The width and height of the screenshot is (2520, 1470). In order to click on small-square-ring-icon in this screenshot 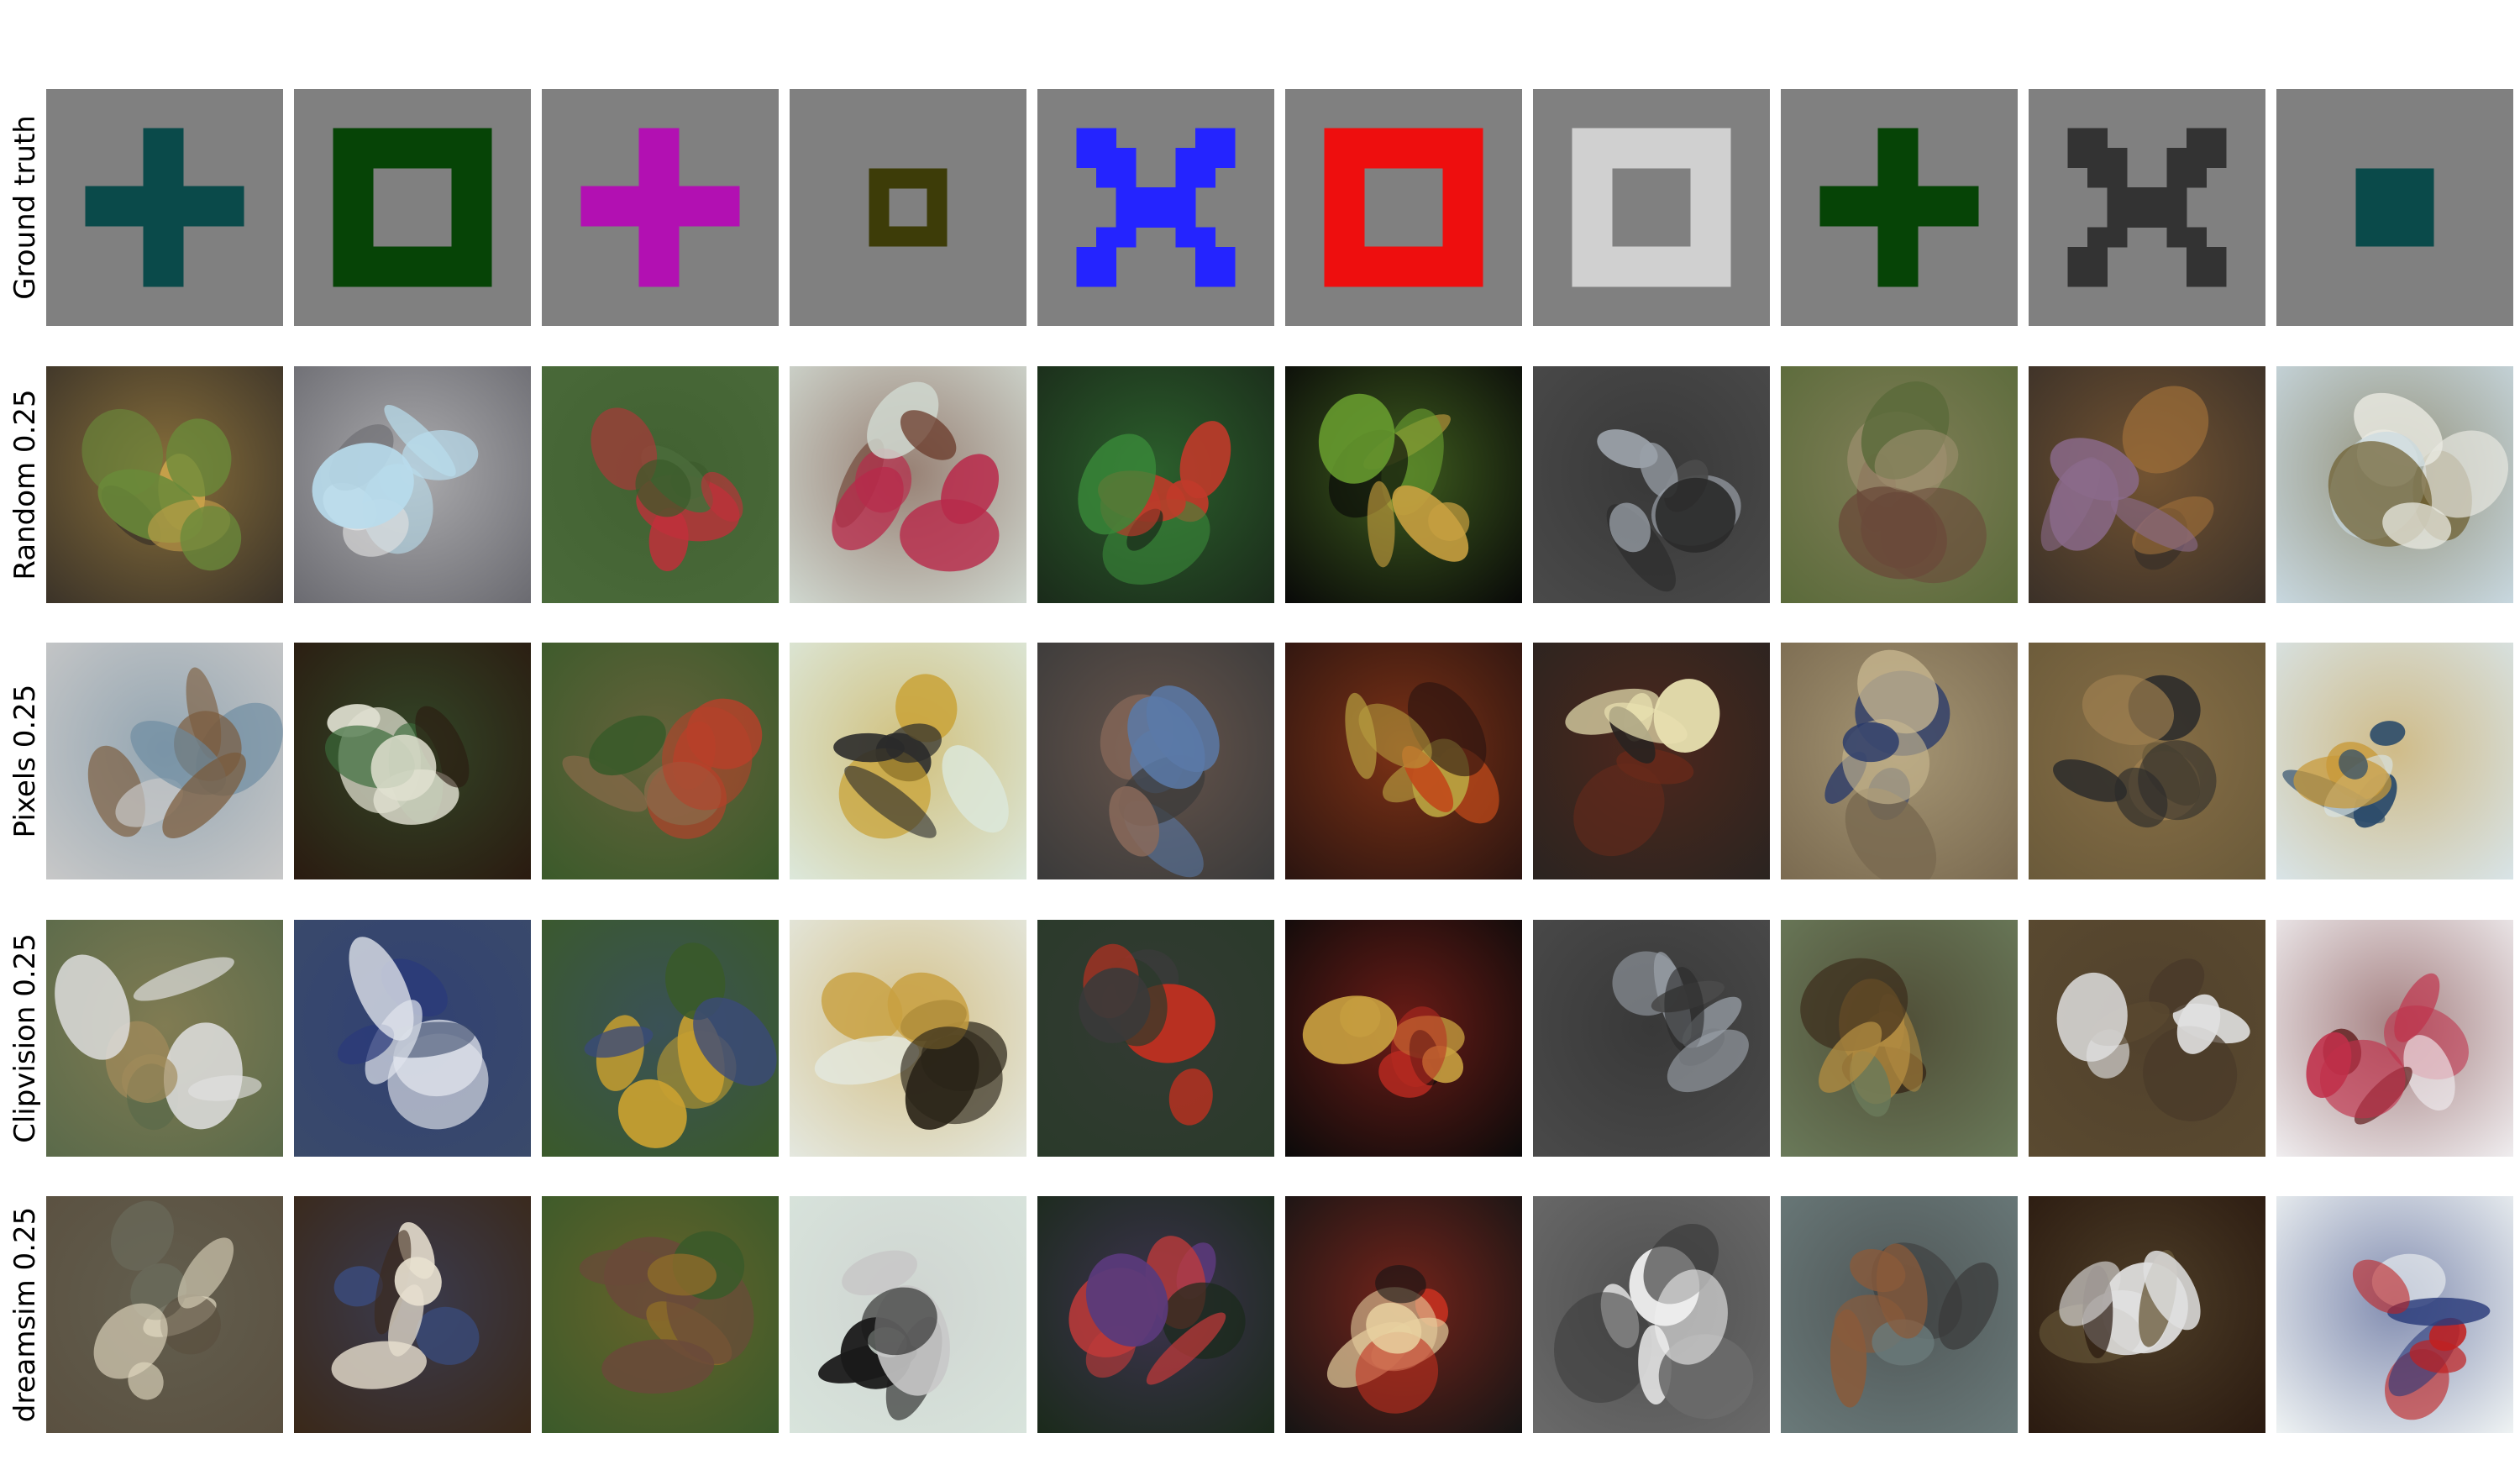, I will do `click(908, 207)`.